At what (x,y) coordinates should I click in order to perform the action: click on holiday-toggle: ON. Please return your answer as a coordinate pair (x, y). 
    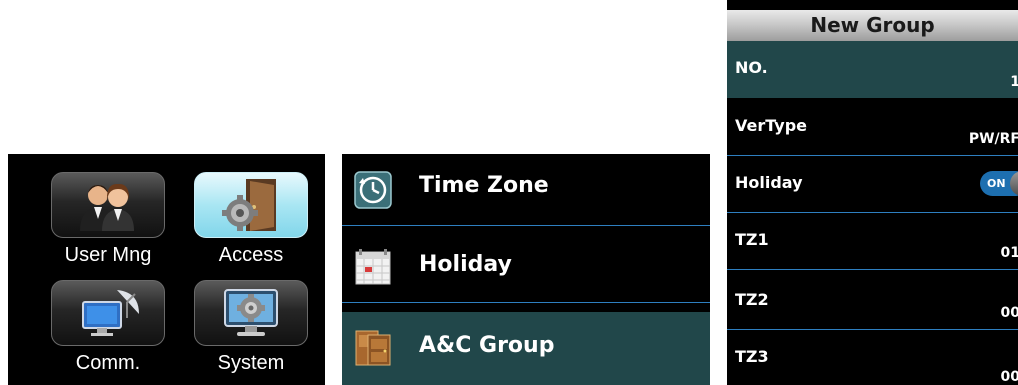
    Looking at the image, I should click on (999, 183).